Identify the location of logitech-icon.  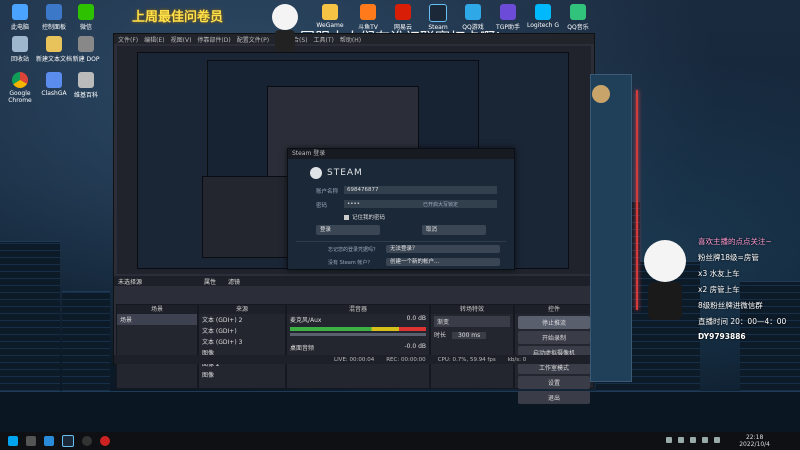
(543, 12).